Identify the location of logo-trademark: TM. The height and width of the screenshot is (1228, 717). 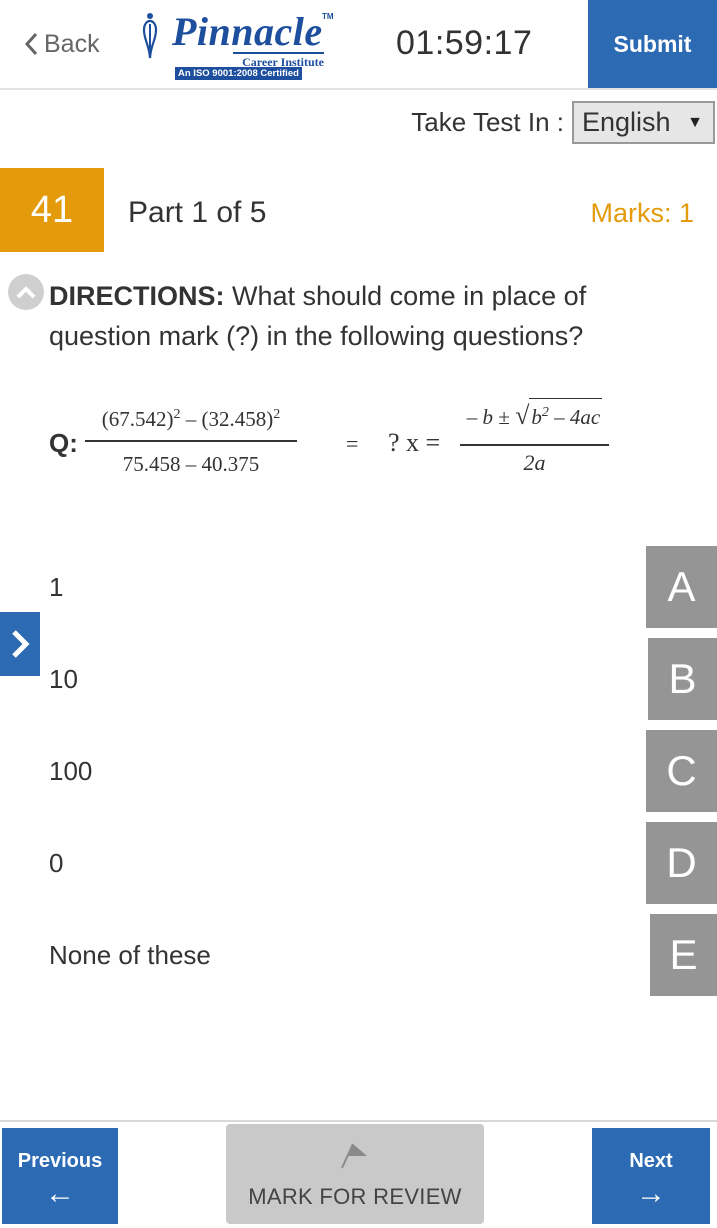
(328, 16).